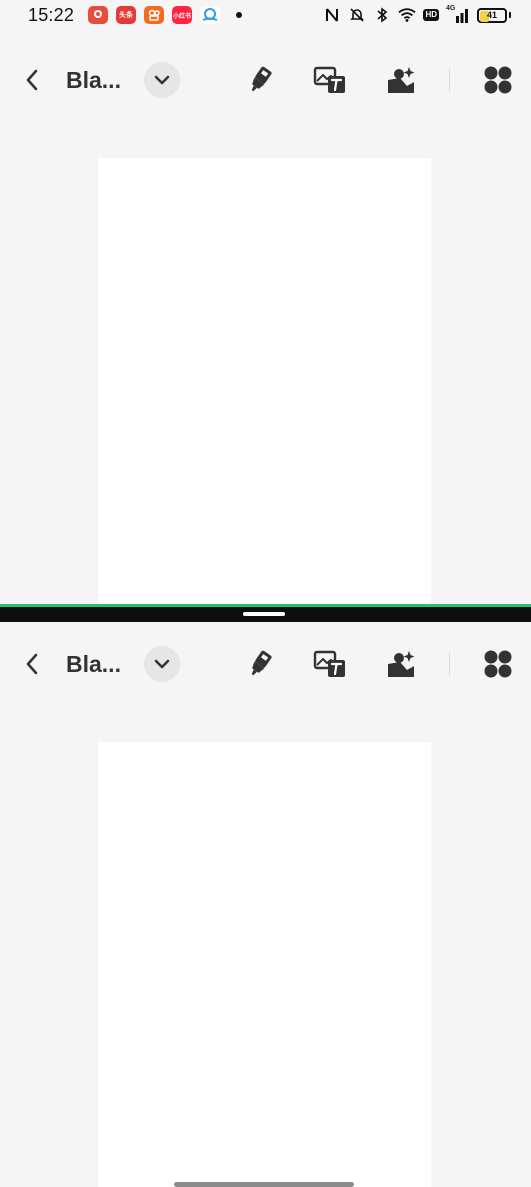  Describe the element at coordinates (332, 15) in the screenshot. I see `nfc-icon` at that location.